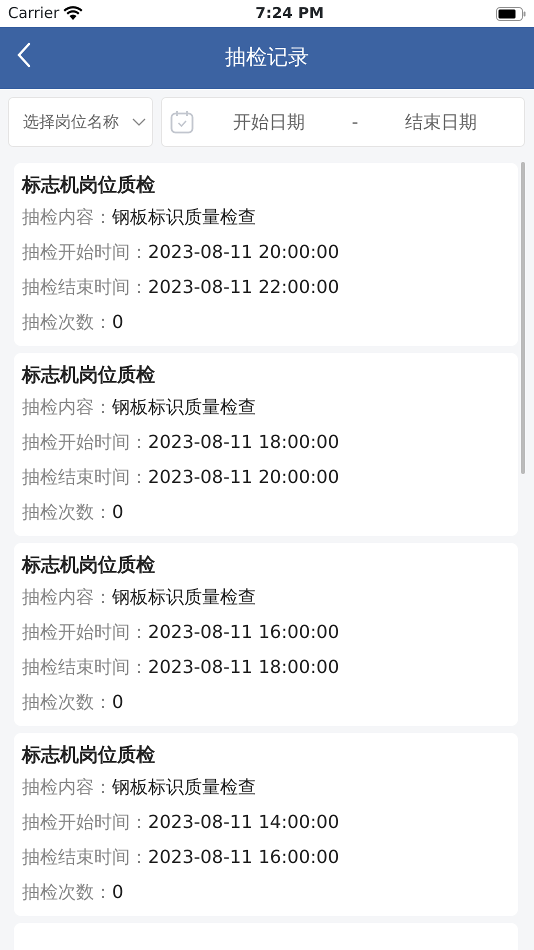 This screenshot has width=534, height=950. What do you see at coordinates (511, 13) in the screenshot?
I see `battery-icon` at bounding box center [511, 13].